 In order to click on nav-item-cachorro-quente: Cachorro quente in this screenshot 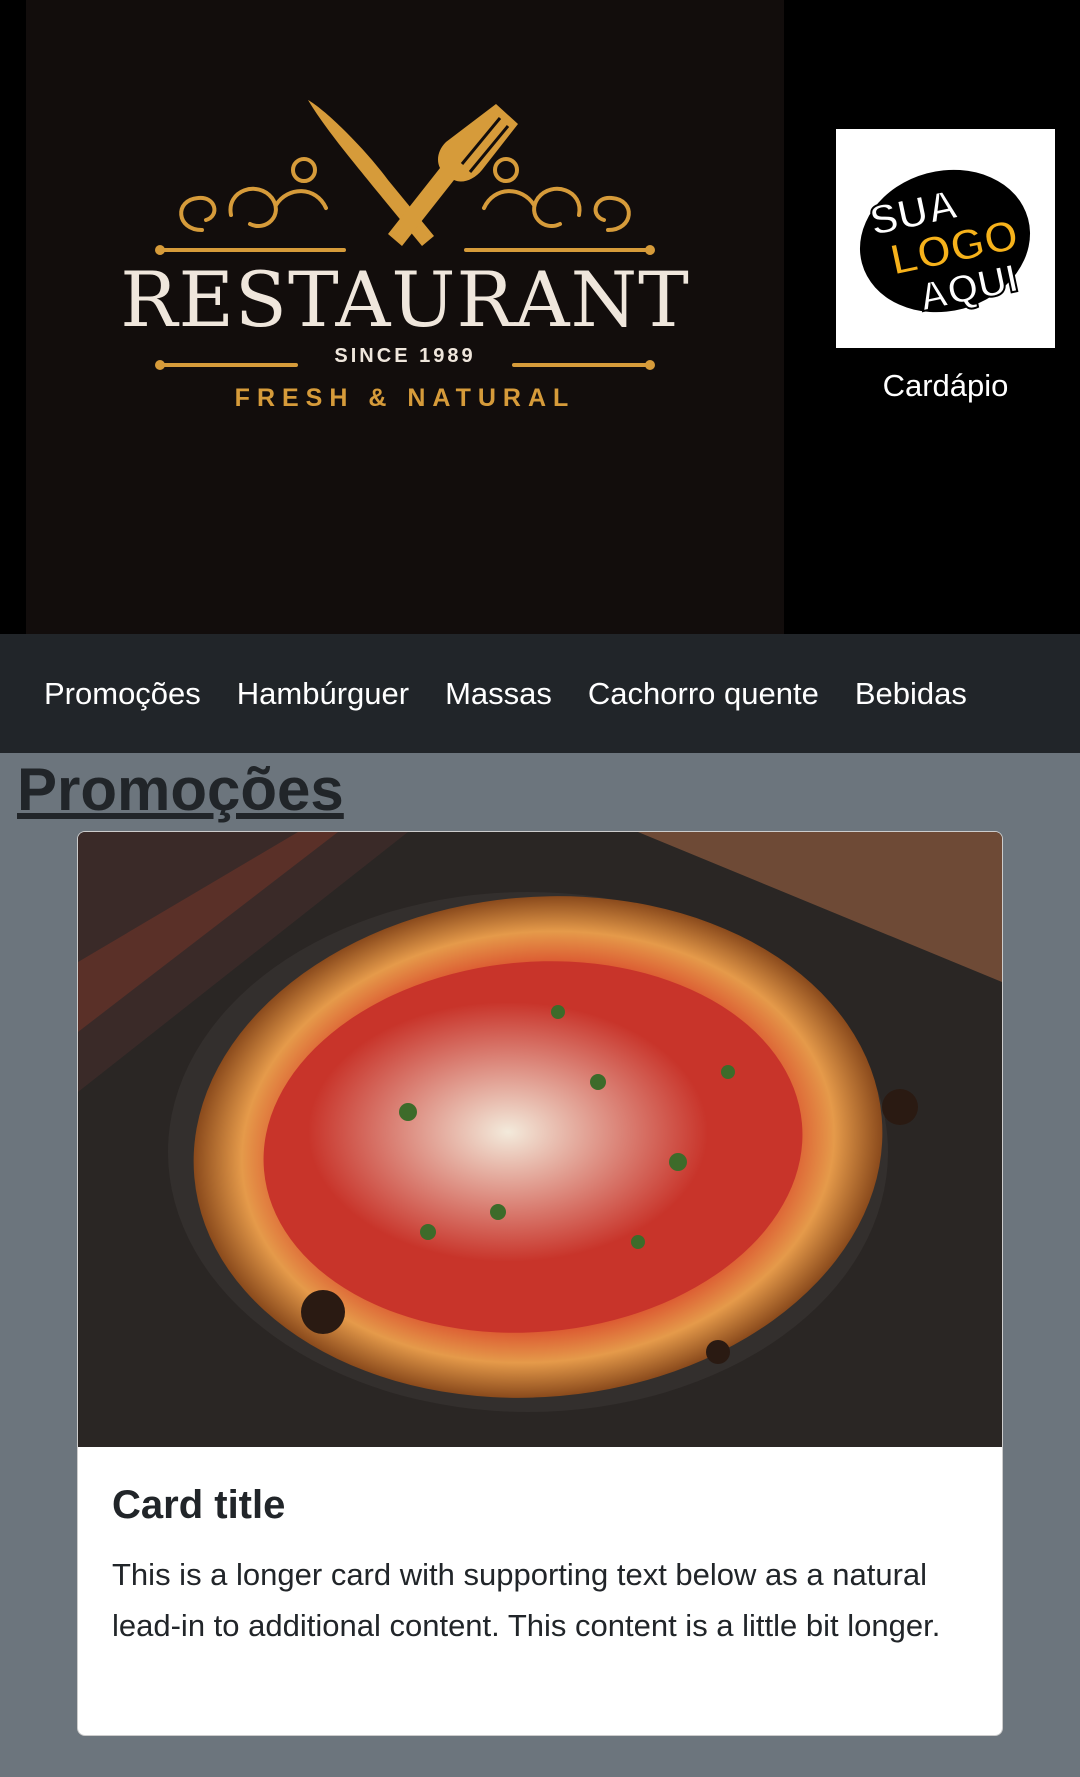, I will do `click(703, 694)`.